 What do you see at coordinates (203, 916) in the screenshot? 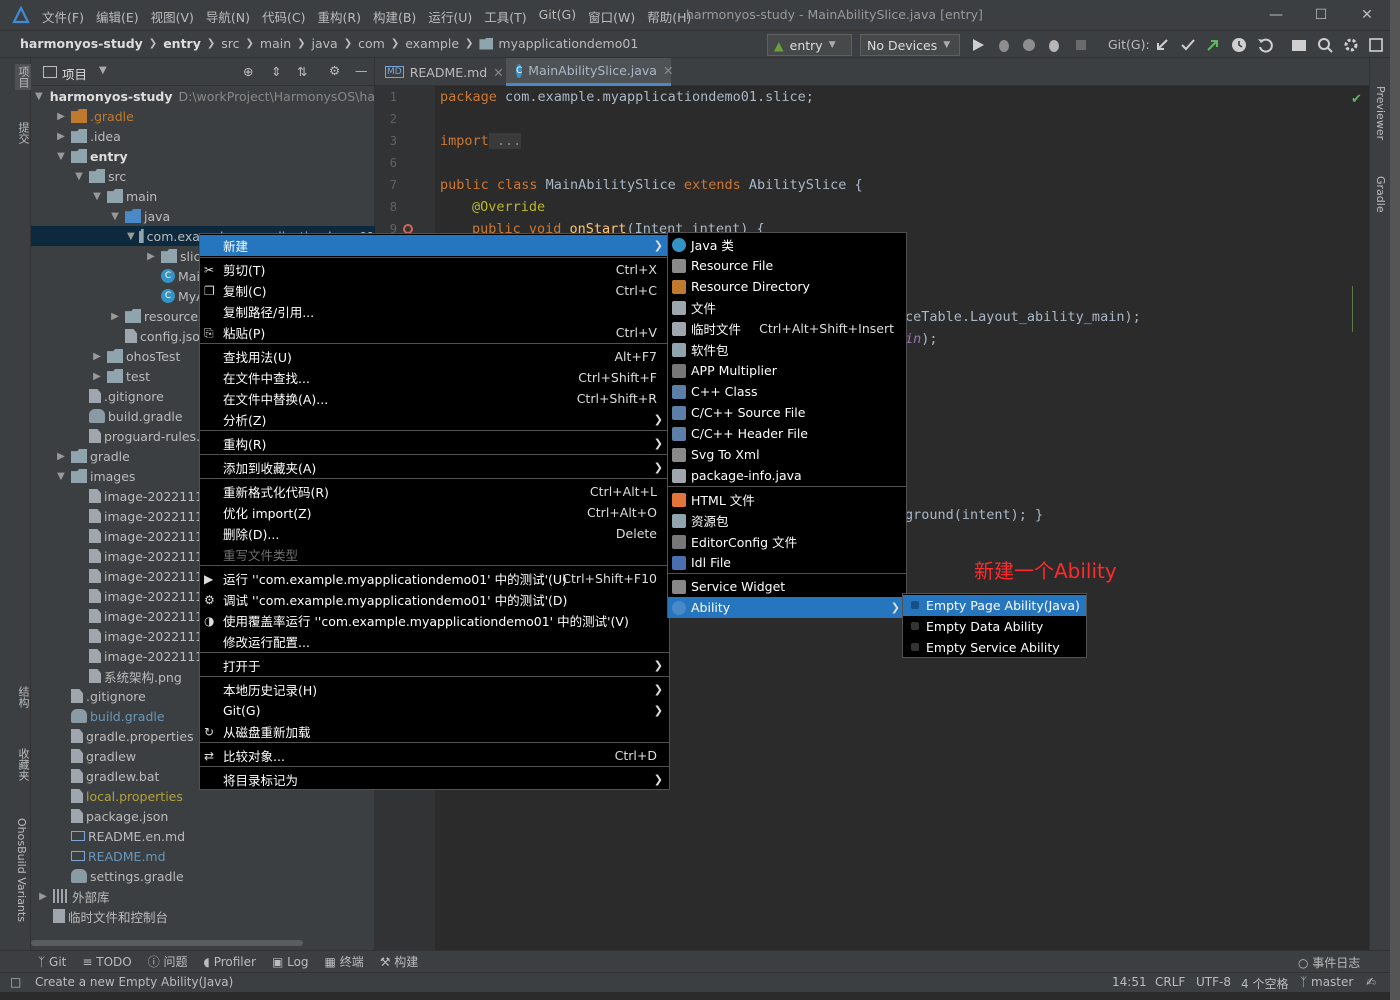
I see `tree-item: 临时文件和控制台` at bounding box center [203, 916].